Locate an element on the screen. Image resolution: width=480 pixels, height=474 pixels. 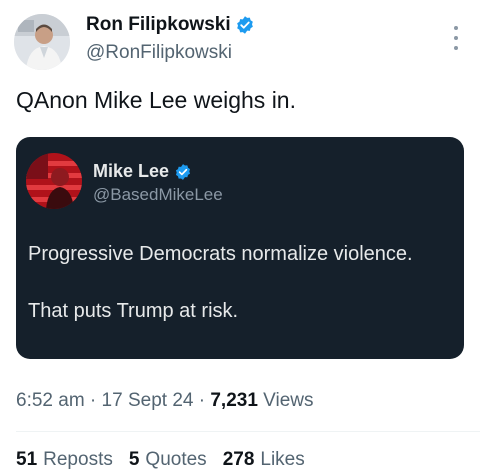
more-options-icon is located at coordinates (456, 38).